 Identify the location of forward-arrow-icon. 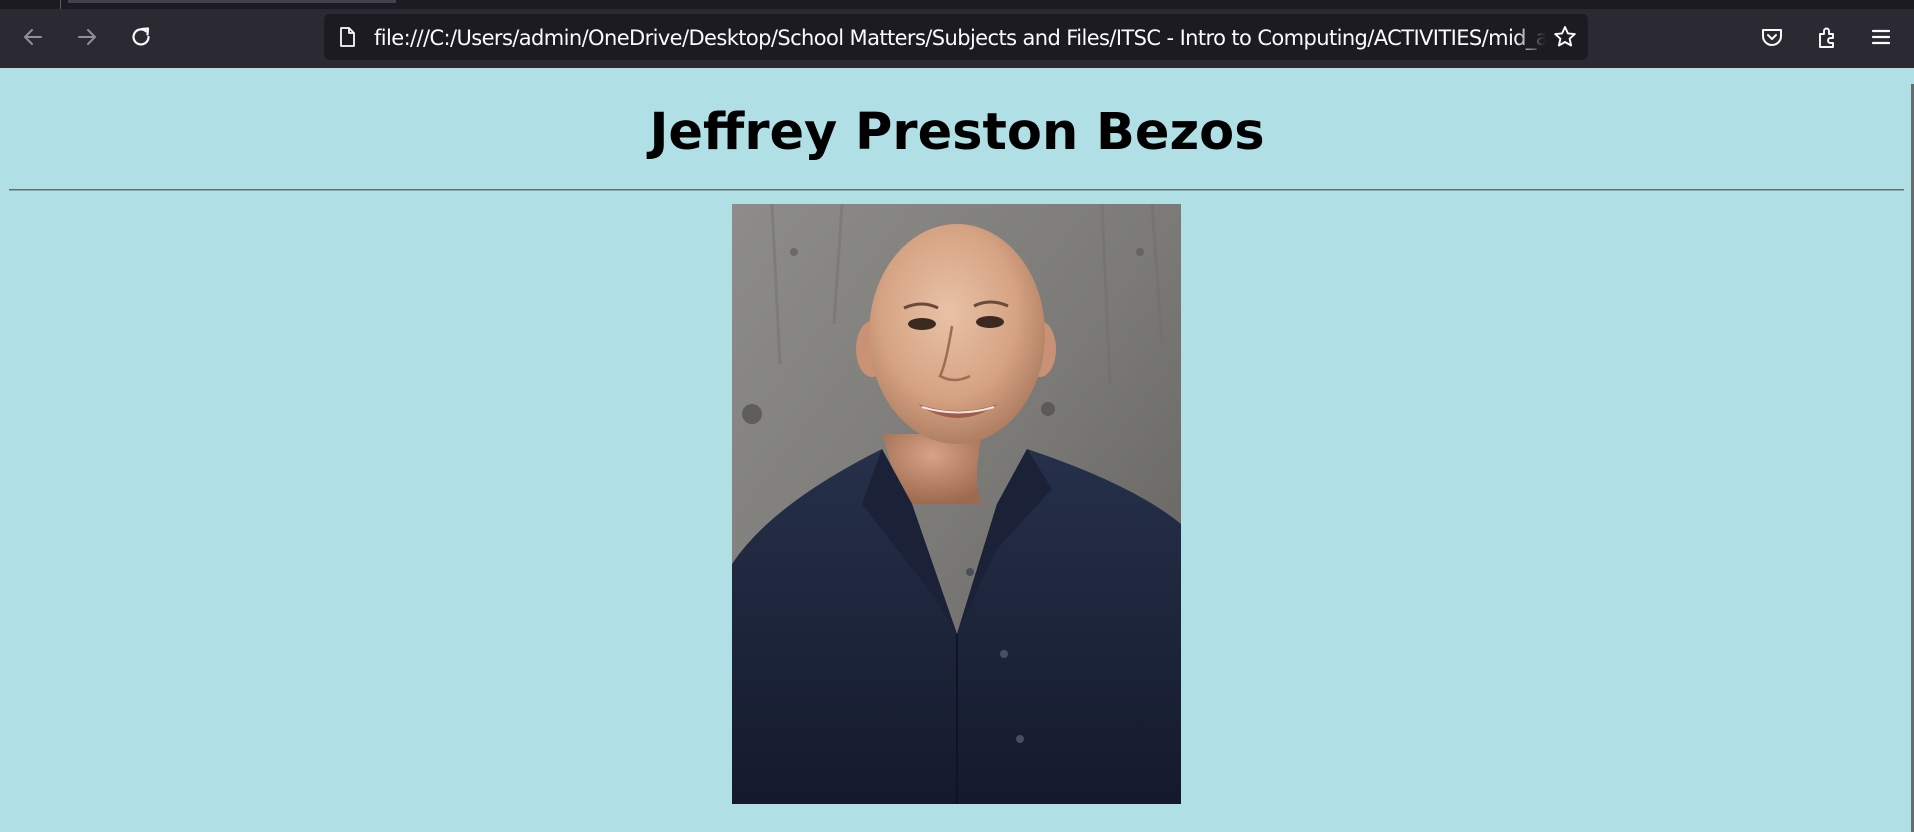
(87, 37).